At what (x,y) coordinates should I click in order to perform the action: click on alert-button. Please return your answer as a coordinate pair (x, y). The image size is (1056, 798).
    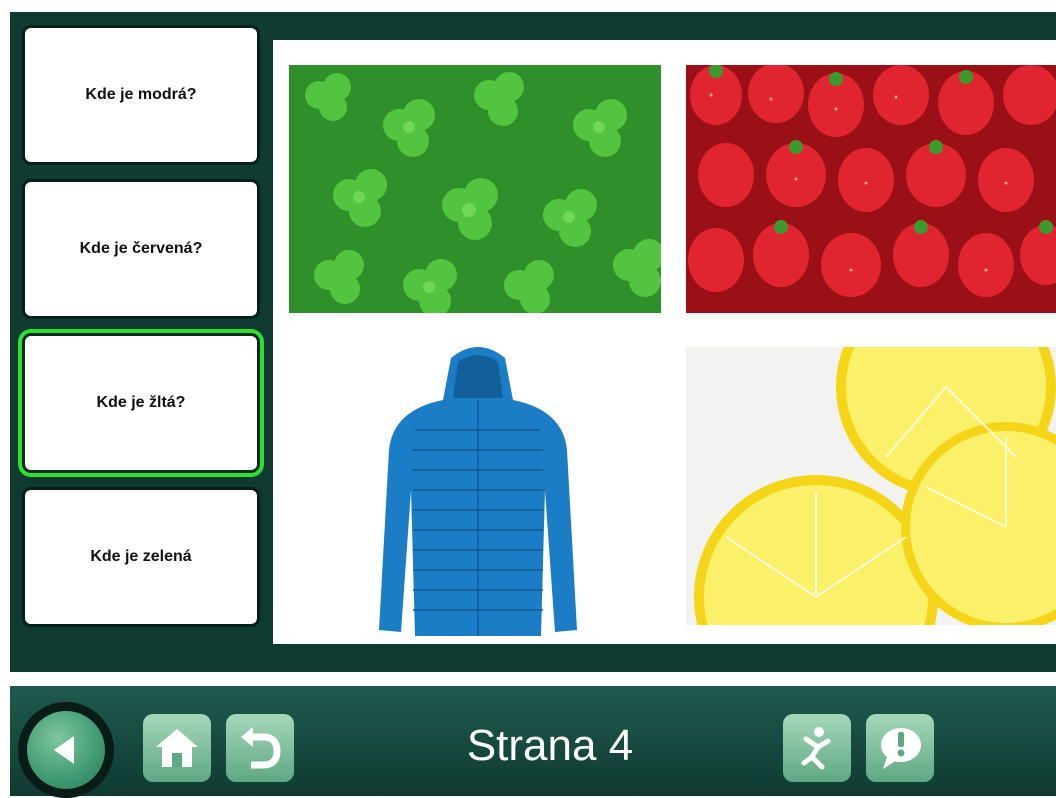
    Looking at the image, I should click on (900, 748).